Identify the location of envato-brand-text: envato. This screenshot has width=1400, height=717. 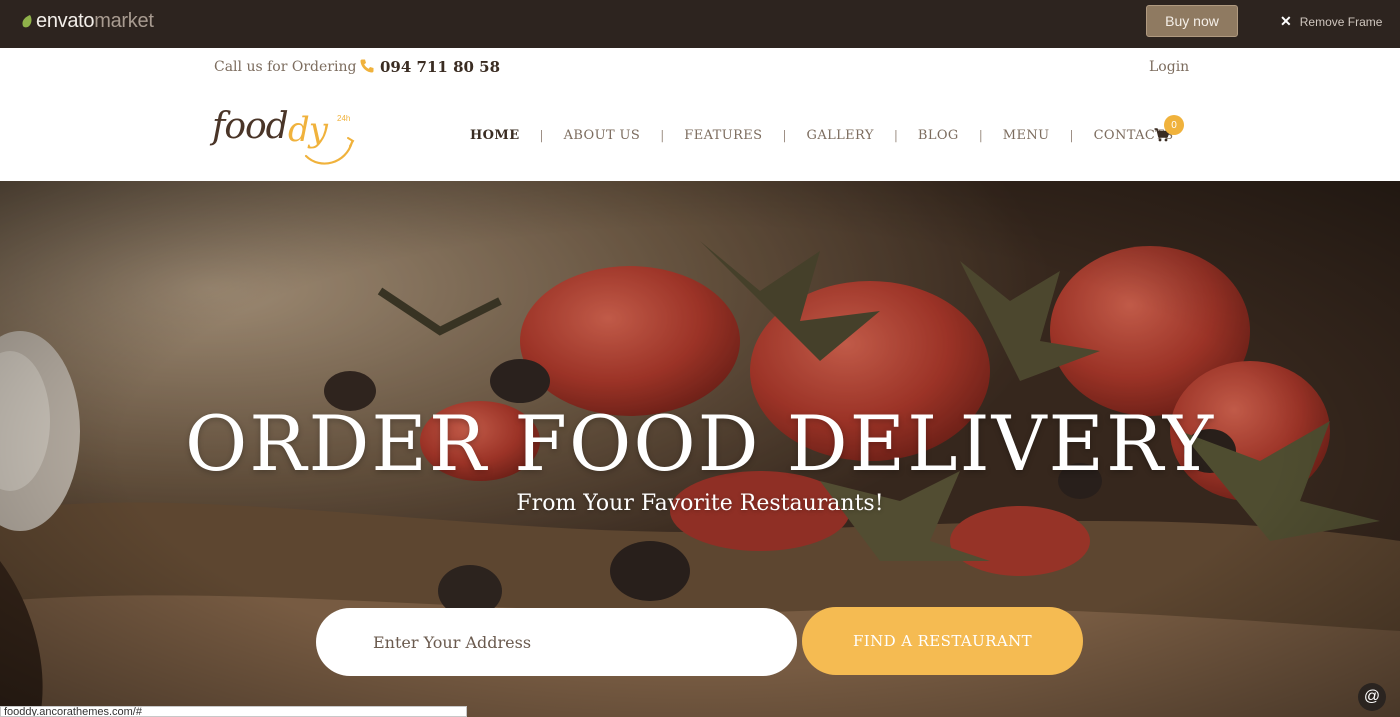
(65, 21).